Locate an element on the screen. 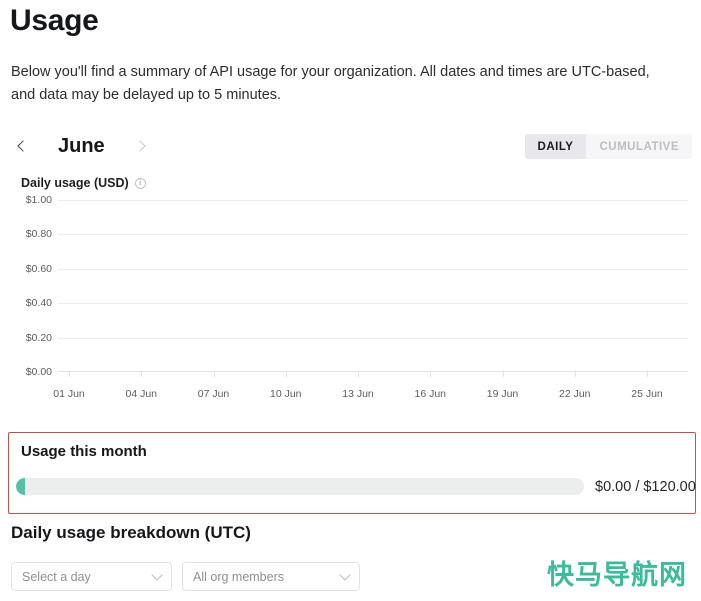  chart-x-axis-line is located at coordinates (373, 371).